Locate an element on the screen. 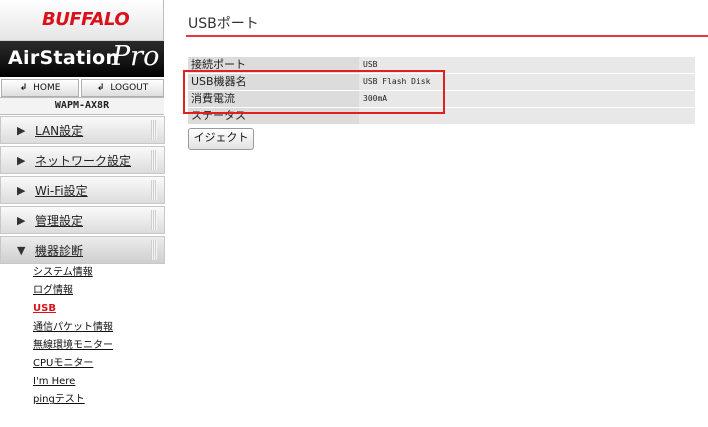  home-button: ↲ HOME is located at coordinates (40, 88).